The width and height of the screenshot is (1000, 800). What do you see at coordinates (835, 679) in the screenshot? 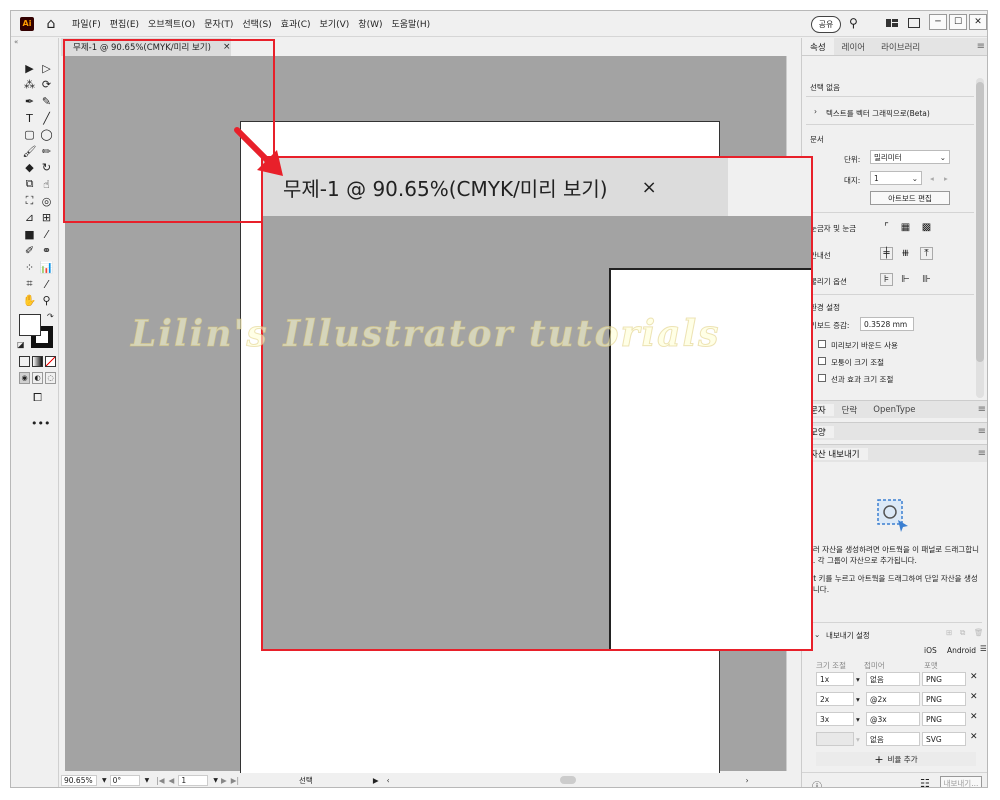
I see `scale-field: 1x` at bounding box center [835, 679].